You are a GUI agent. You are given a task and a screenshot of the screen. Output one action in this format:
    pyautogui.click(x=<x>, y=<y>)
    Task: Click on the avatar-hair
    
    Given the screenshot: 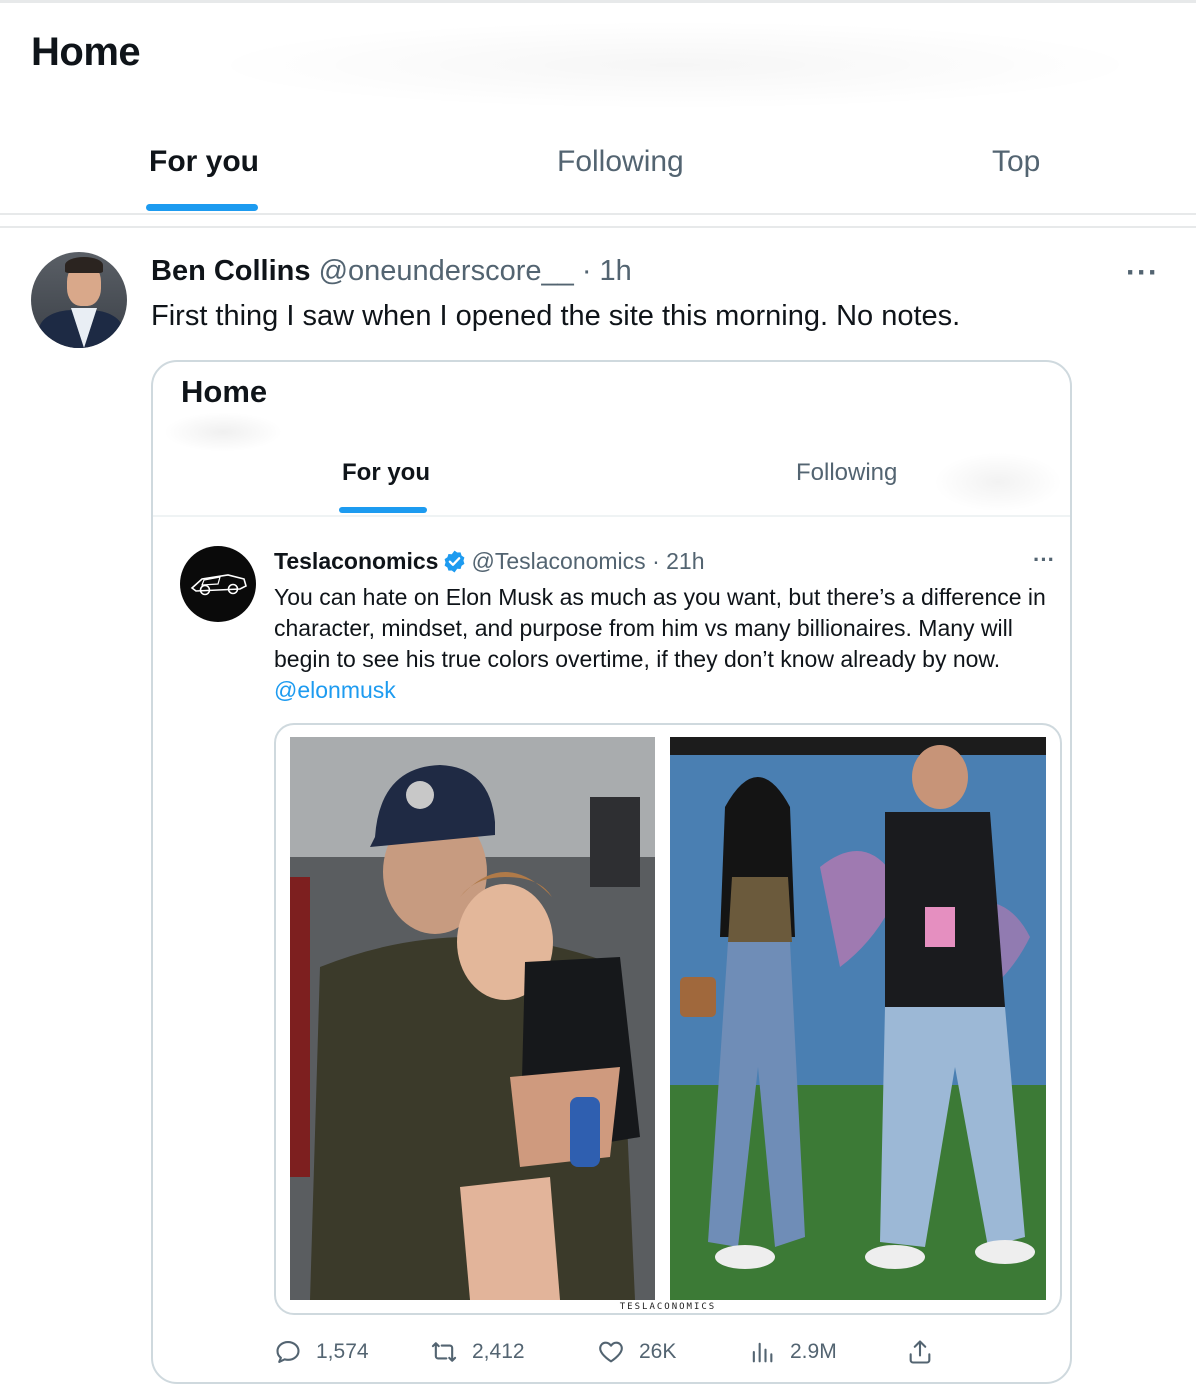 What is the action you would take?
    pyautogui.click(x=84, y=265)
    